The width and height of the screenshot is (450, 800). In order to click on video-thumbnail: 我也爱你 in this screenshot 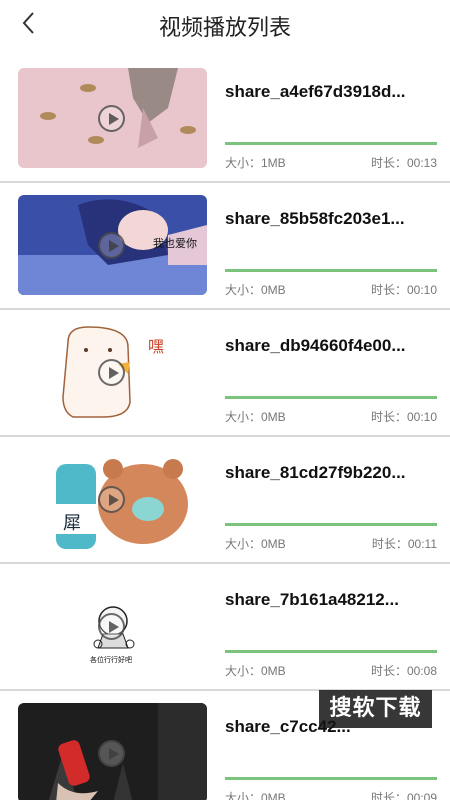, I will do `click(112, 245)`.